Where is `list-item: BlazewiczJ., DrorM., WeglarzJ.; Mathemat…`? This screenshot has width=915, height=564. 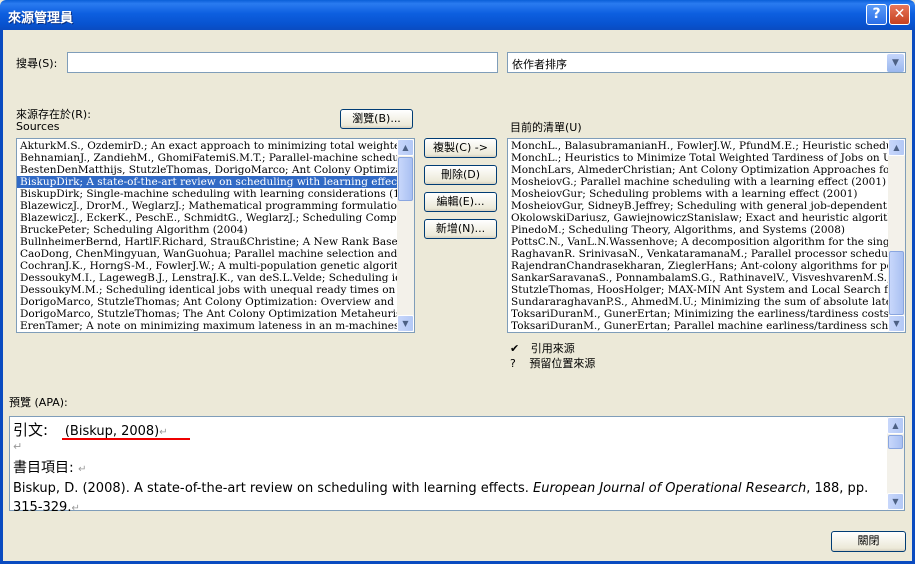 list-item: BlazewiczJ., DrorM., WeglarzJ.; Mathemat… is located at coordinates (207, 206).